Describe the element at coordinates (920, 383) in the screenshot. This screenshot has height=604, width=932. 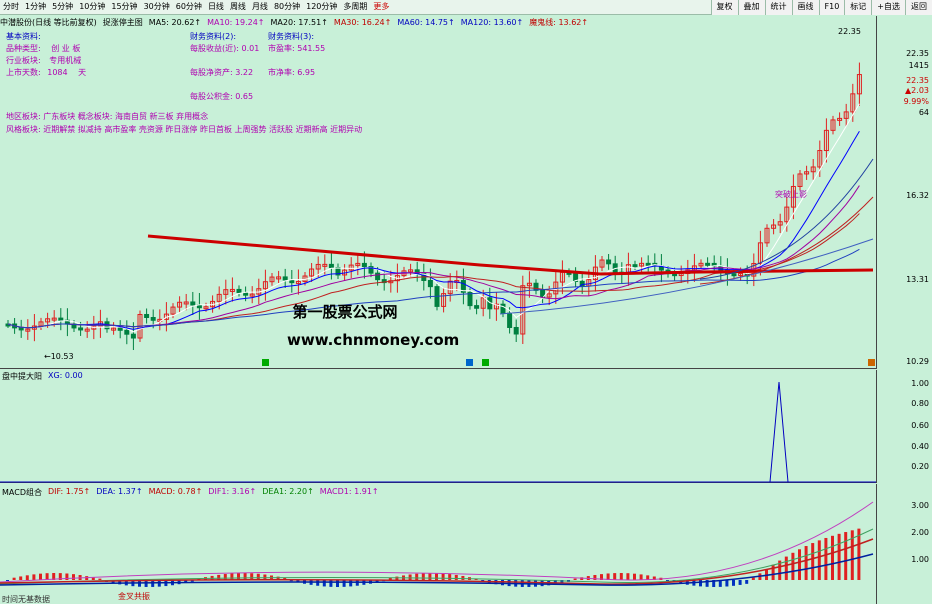
I see `signal-axis-100: 1.00` at that location.